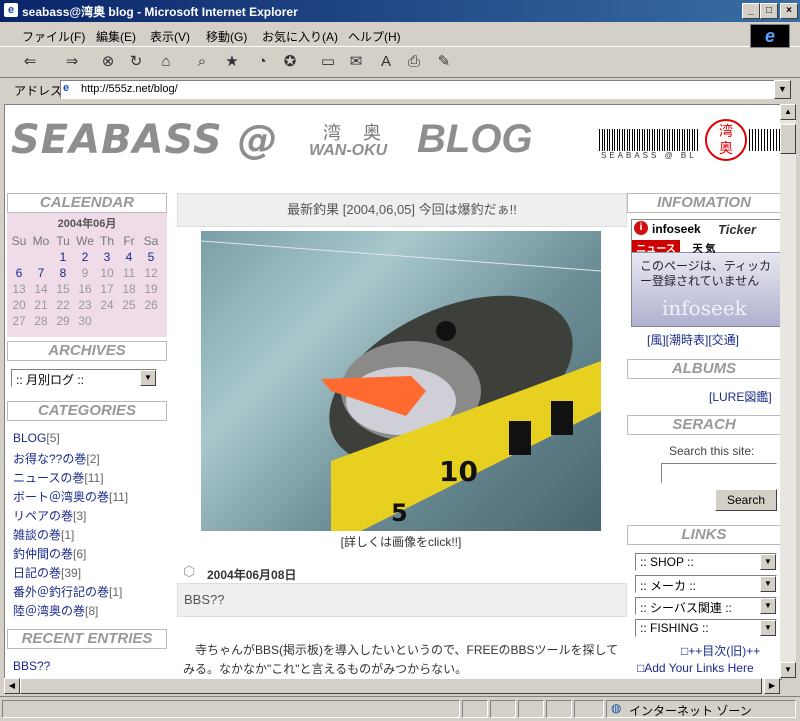  Describe the element at coordinates (386, 62) in the screenshot. I see `font-icon: A` at that location.